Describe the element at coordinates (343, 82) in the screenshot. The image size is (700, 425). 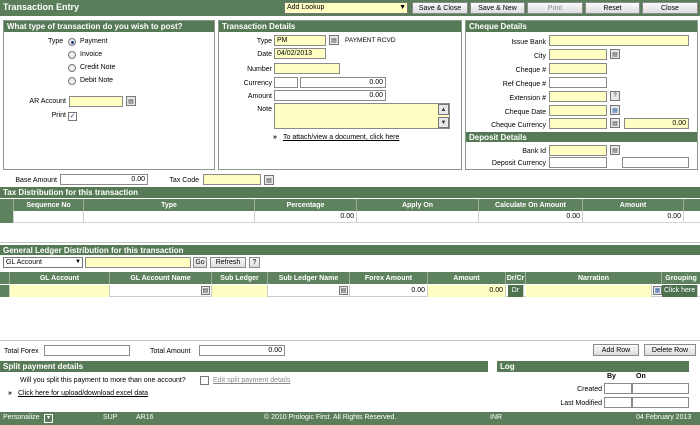
I see `currency-rate-input: 0.00` at that location.